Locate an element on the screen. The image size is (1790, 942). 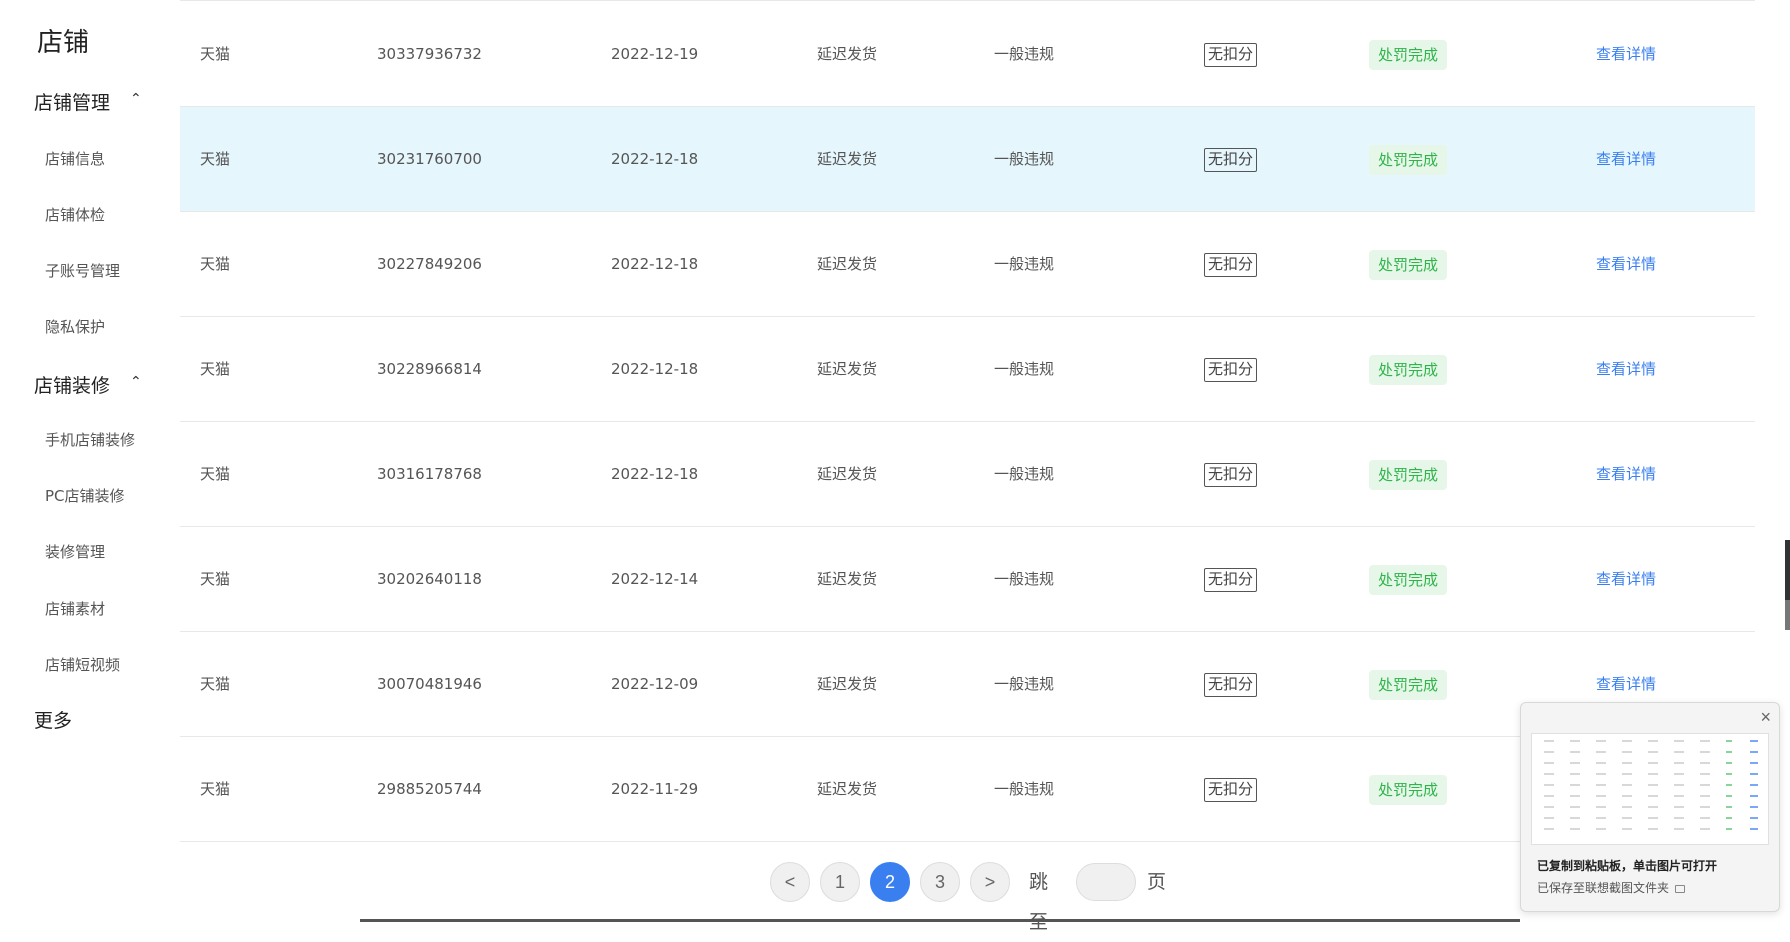
sidebar-item-decoration-management: 装修管理 is located at coordinates (75, 551).